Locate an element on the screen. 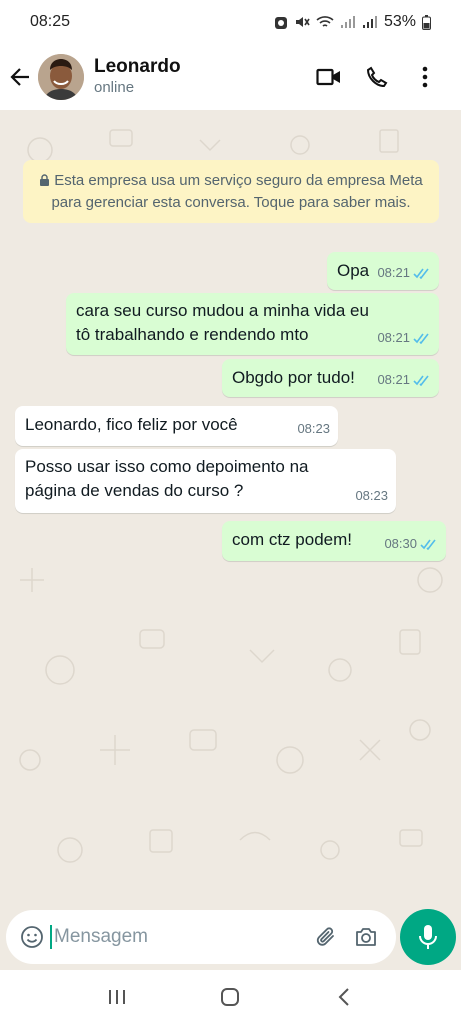  message-composer is located at coordinates (201, 937).